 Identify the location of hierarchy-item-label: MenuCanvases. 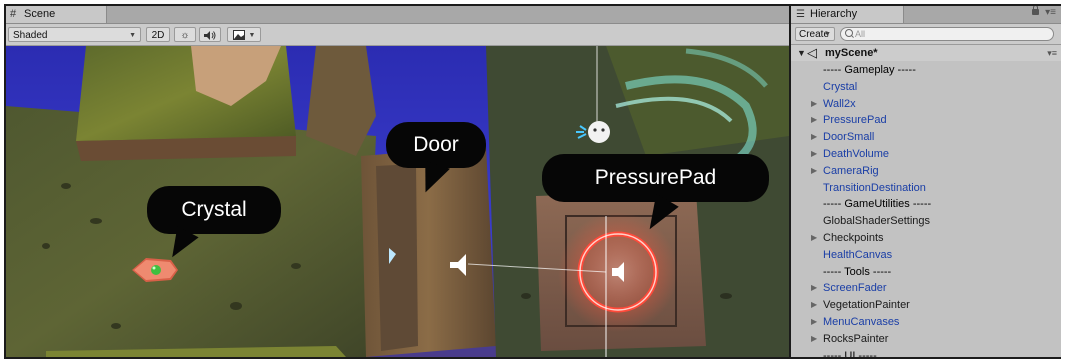
(861, 322).